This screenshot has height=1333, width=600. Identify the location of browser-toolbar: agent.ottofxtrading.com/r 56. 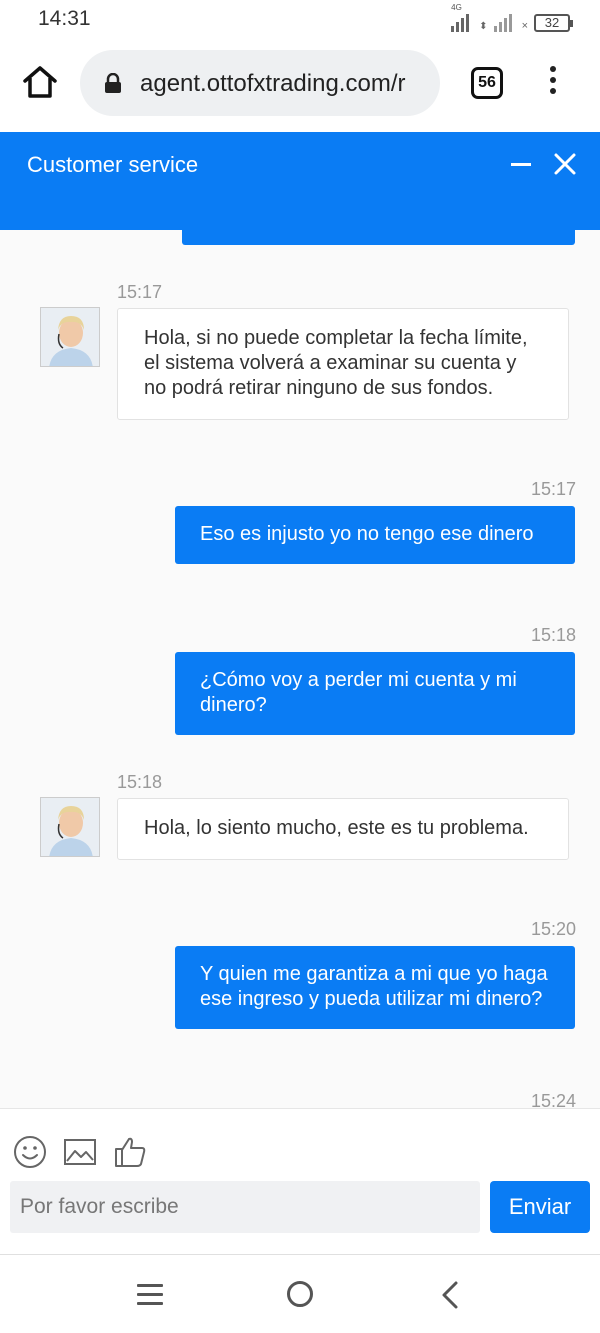
(300, 85).